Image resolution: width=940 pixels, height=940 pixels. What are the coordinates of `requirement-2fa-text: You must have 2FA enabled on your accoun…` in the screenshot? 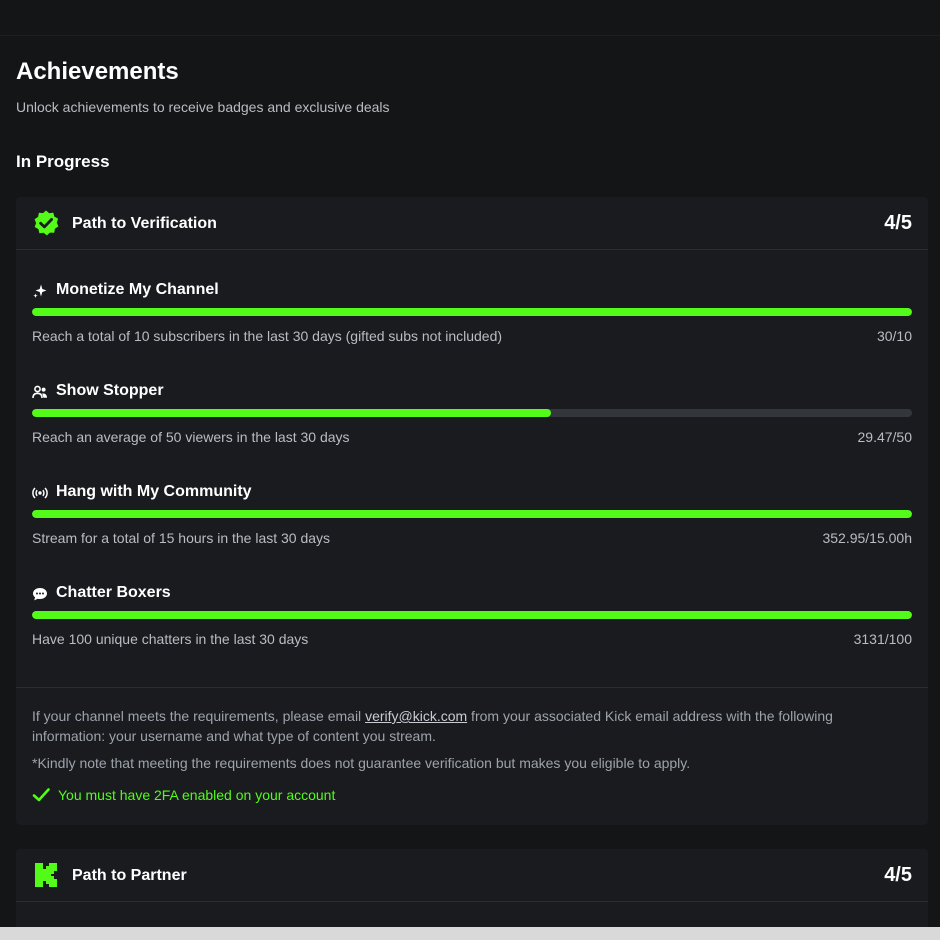 It's located at (197, 795).